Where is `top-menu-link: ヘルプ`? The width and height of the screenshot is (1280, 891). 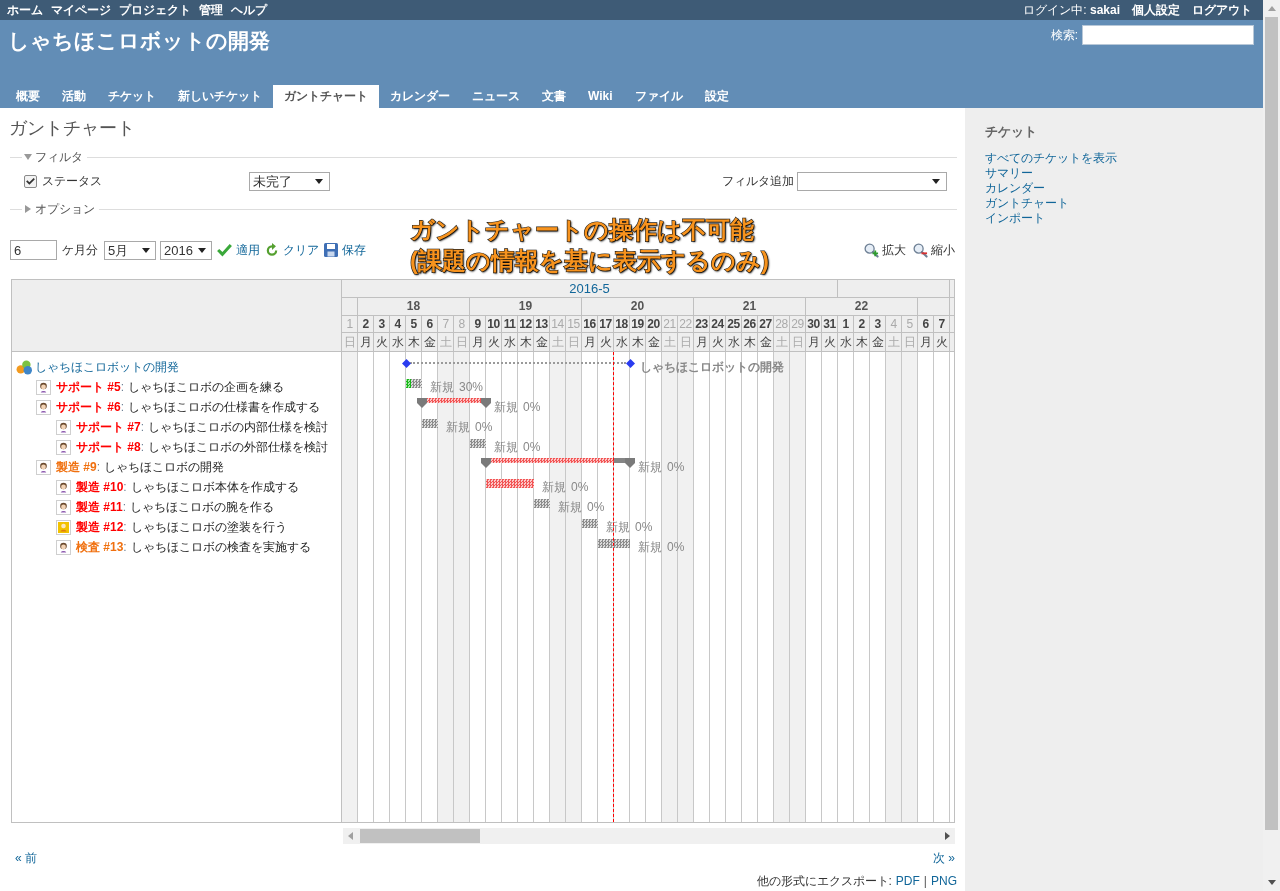 top-menu-link: ヘルプ is located at coordinates (249, 10).